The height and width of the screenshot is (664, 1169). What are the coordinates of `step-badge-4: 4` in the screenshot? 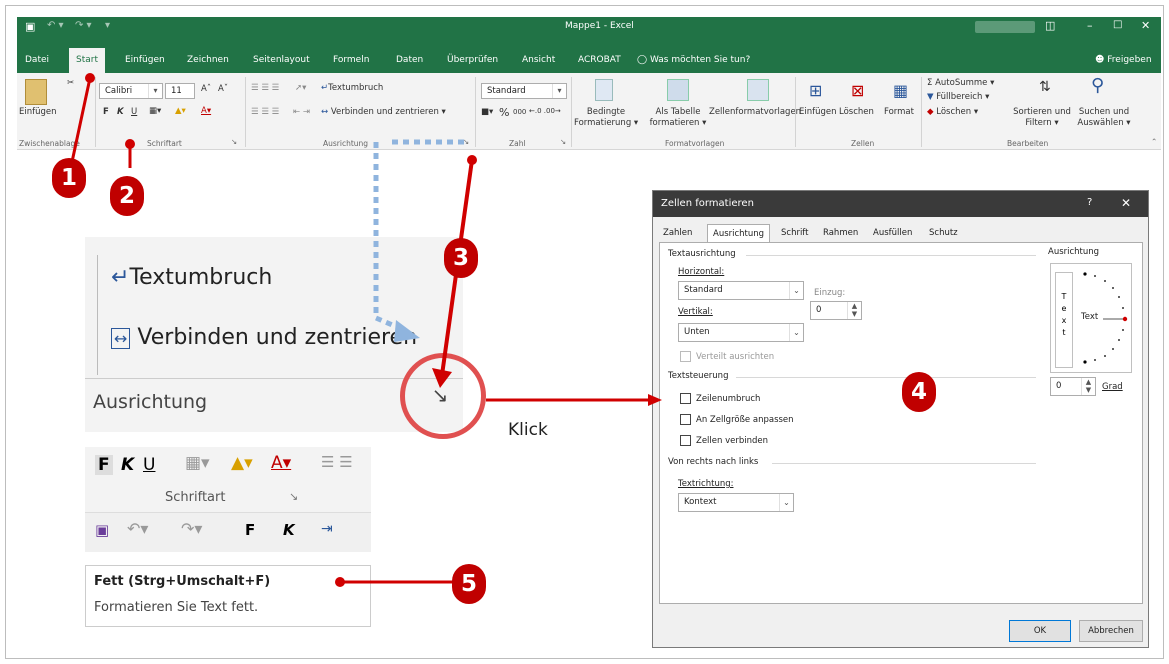 It's located at (919, 392).